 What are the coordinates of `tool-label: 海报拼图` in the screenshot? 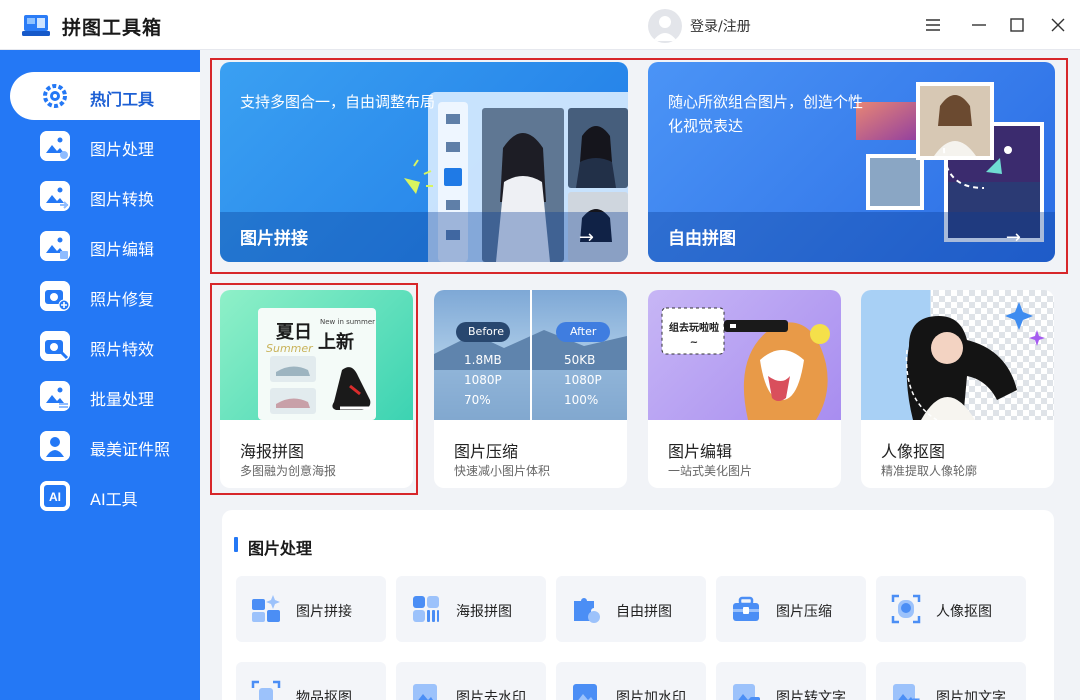 It's located at (484, 612).